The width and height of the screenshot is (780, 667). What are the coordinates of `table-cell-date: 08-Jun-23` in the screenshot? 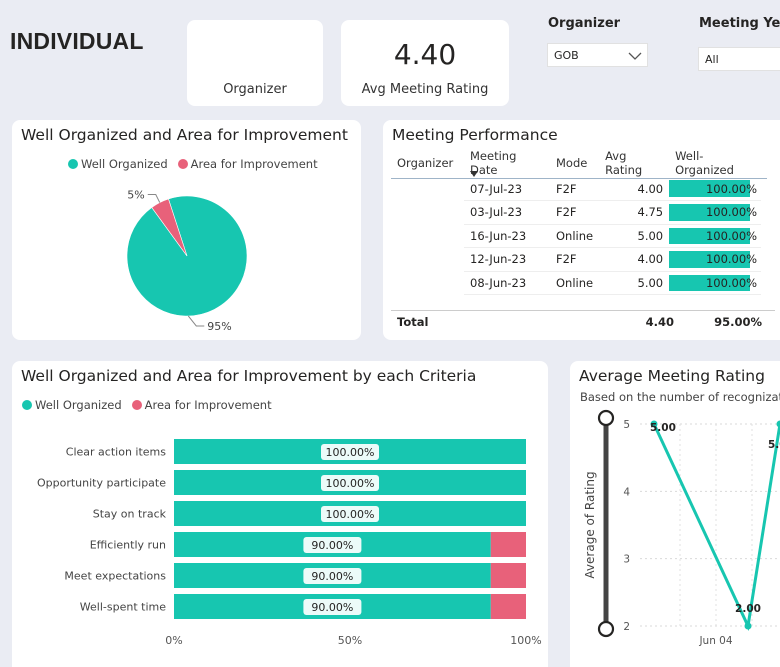 It's located at (507, 283).